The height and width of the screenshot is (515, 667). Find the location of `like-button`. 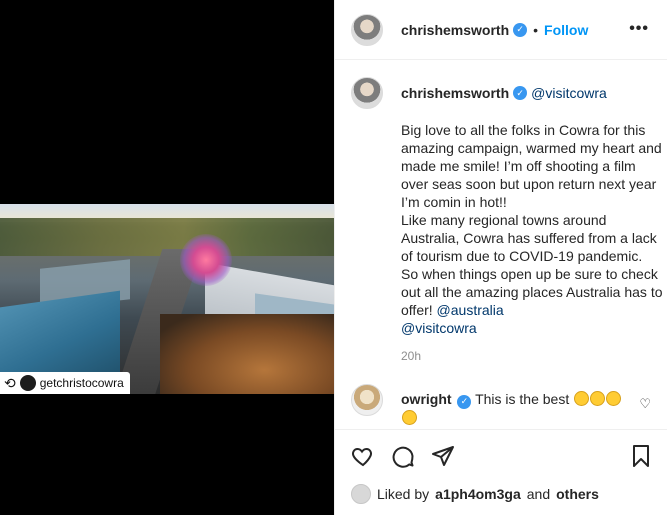

like-button is located at coordinates (363, 456).